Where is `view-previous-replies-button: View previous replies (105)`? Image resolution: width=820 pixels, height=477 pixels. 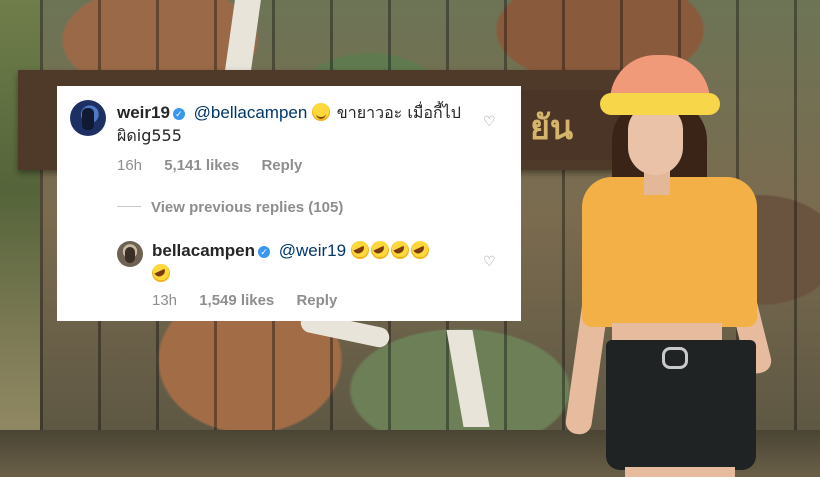 view-previous-replies-button: View previous replies (105) is located at coordinates (230, 207).